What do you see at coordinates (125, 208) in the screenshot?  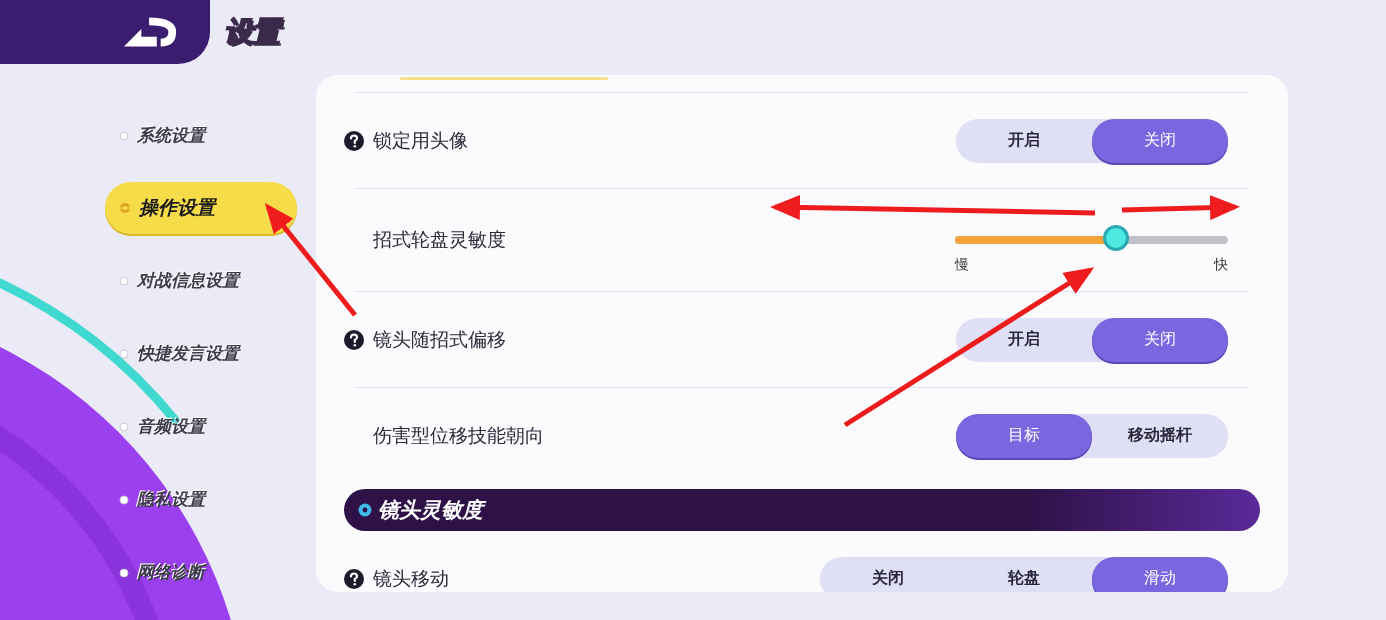 I see `ball-icon` at bounding box center [125, 208].